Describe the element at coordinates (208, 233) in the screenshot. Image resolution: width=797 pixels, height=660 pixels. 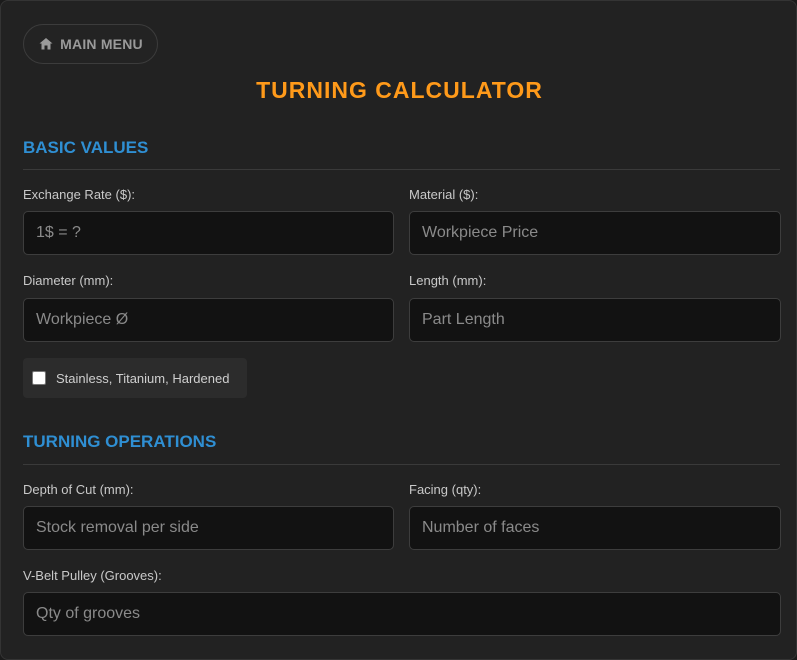
I see `exchange-rate-input` at that location.